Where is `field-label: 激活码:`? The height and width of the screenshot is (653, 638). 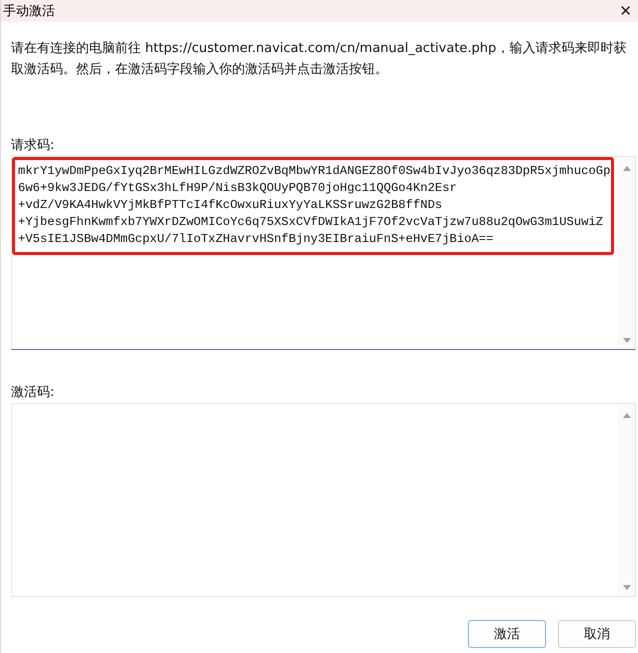 field-label: 激活码: is located at coordinates (33, 392).